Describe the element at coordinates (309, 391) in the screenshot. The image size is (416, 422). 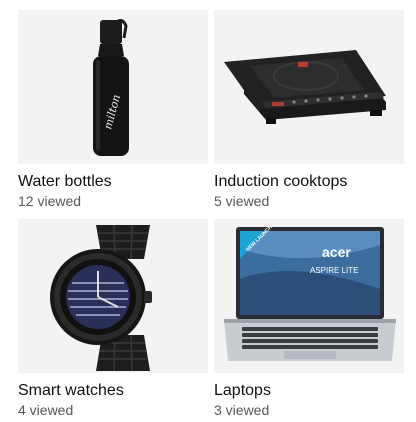
I see `card-title: Laptops` at that location.